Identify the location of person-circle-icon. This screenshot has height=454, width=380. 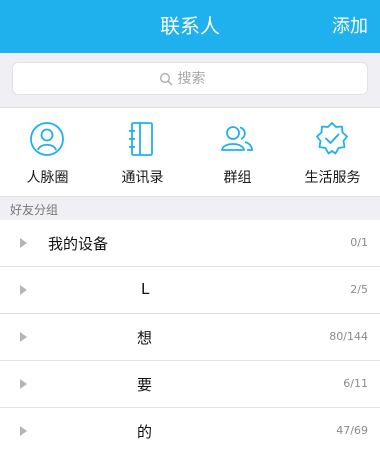
(47, 139).